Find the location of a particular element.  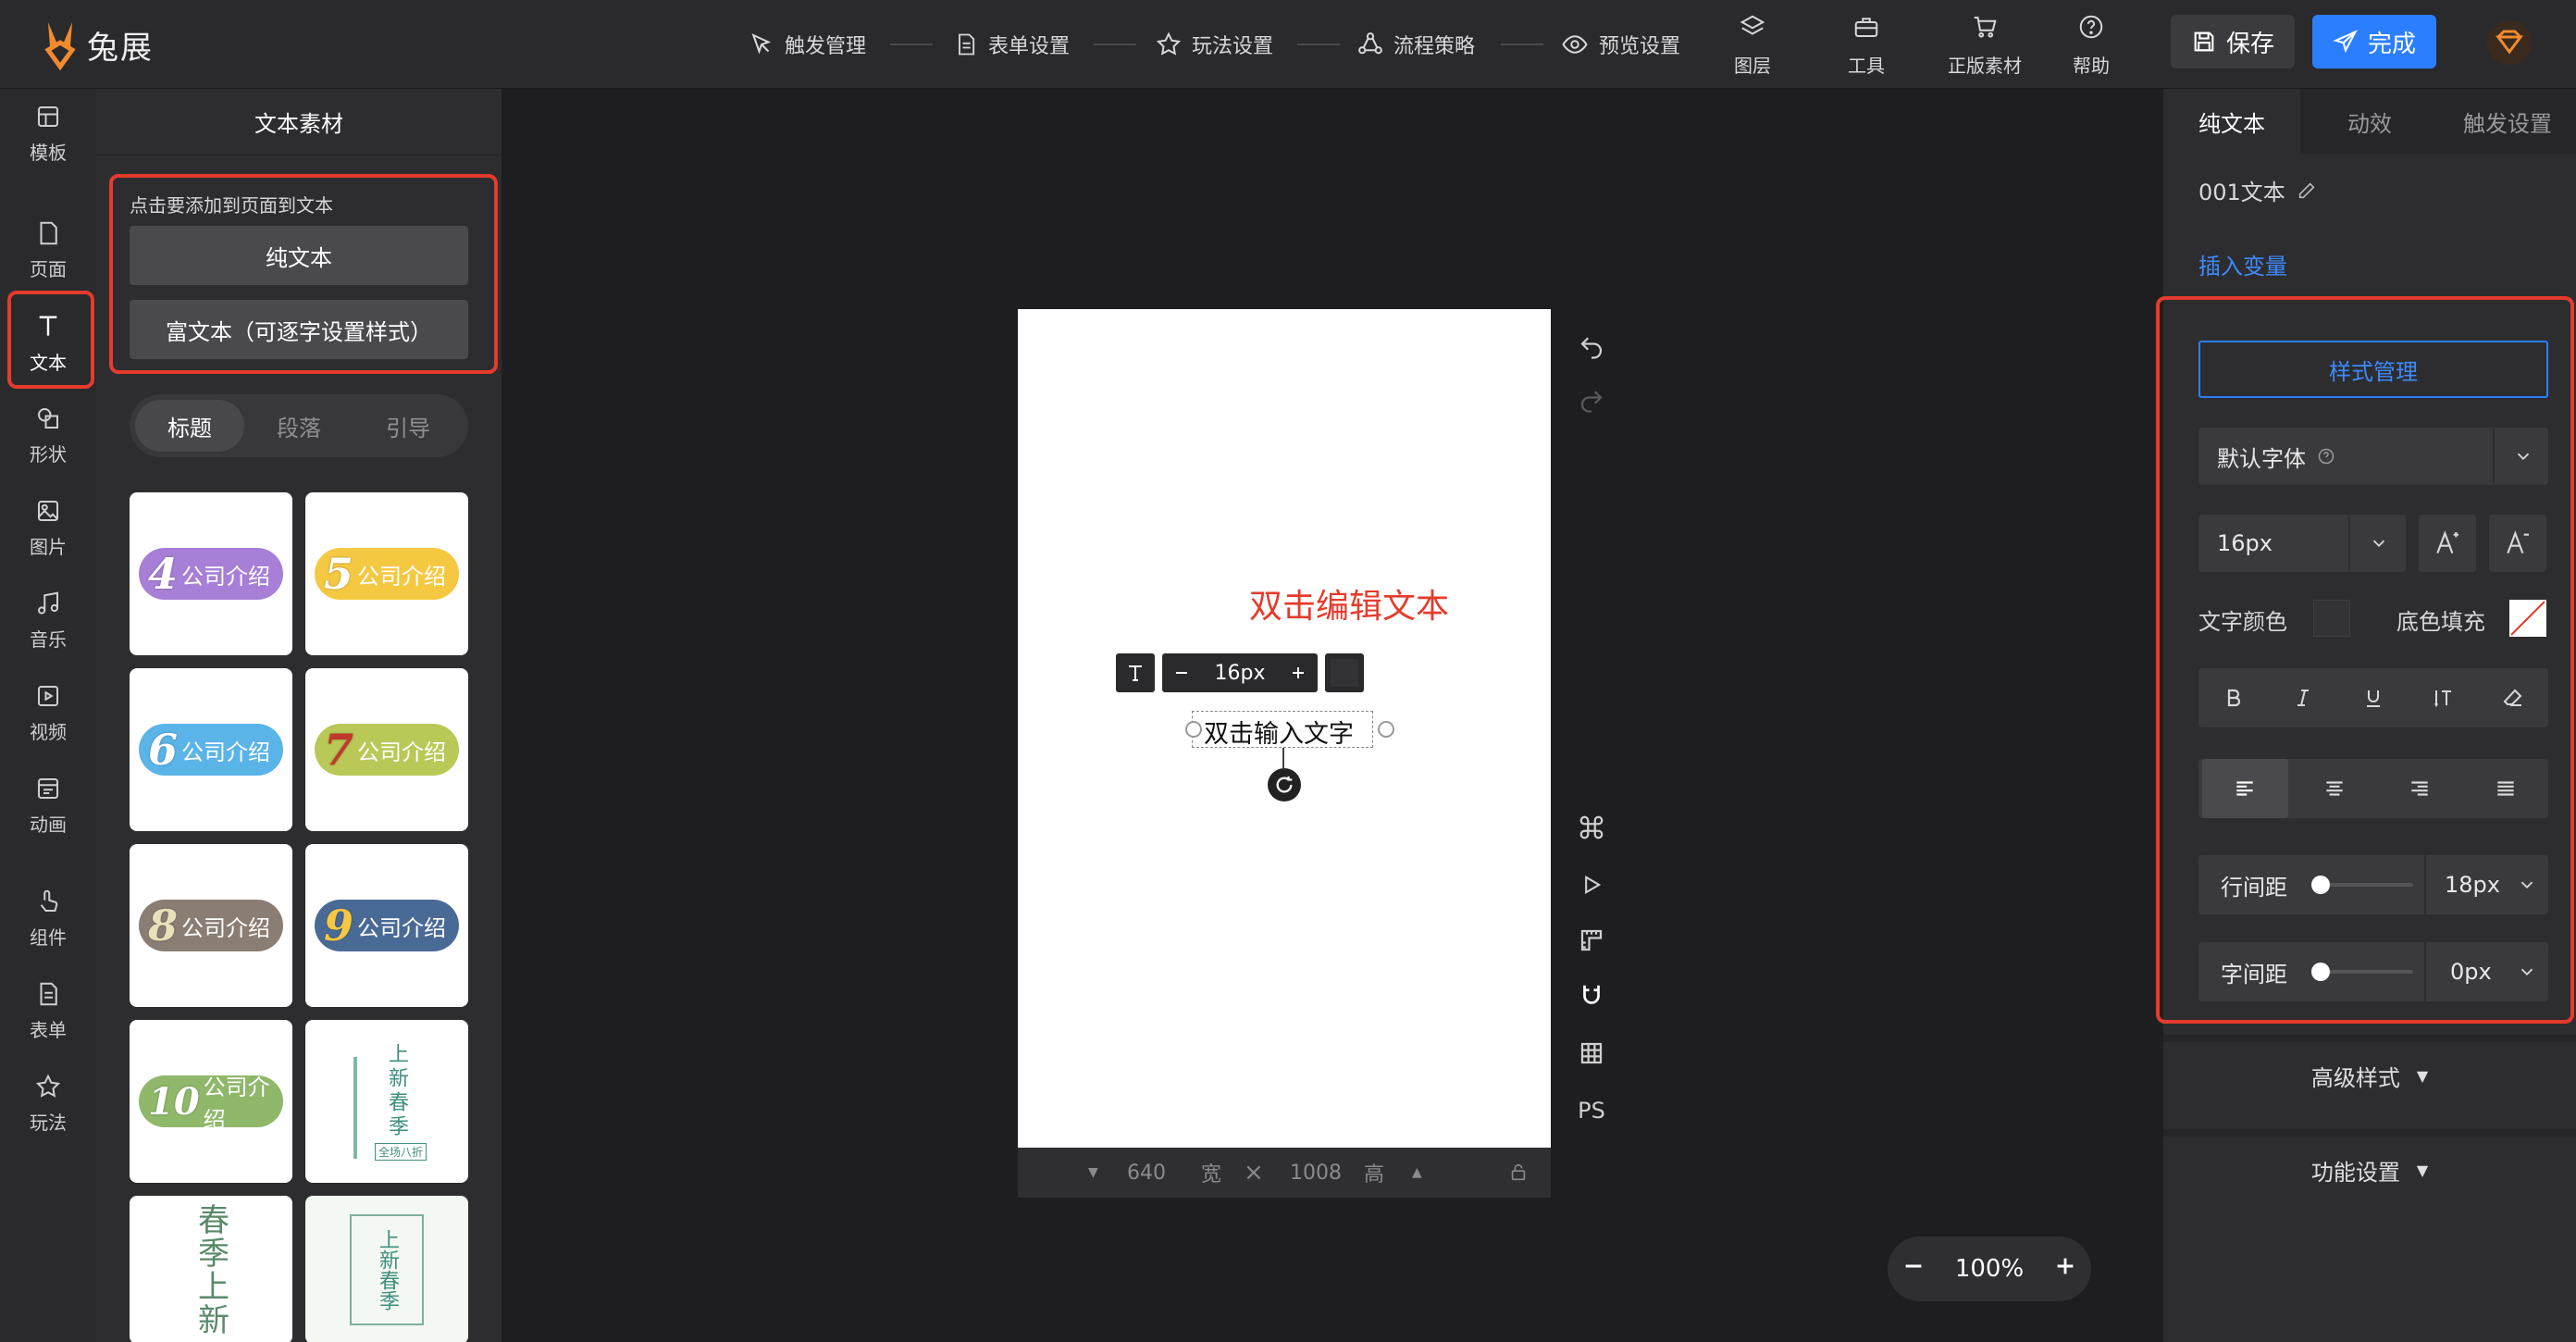

nav-label: 形状 is located at coordinates (48, 454).